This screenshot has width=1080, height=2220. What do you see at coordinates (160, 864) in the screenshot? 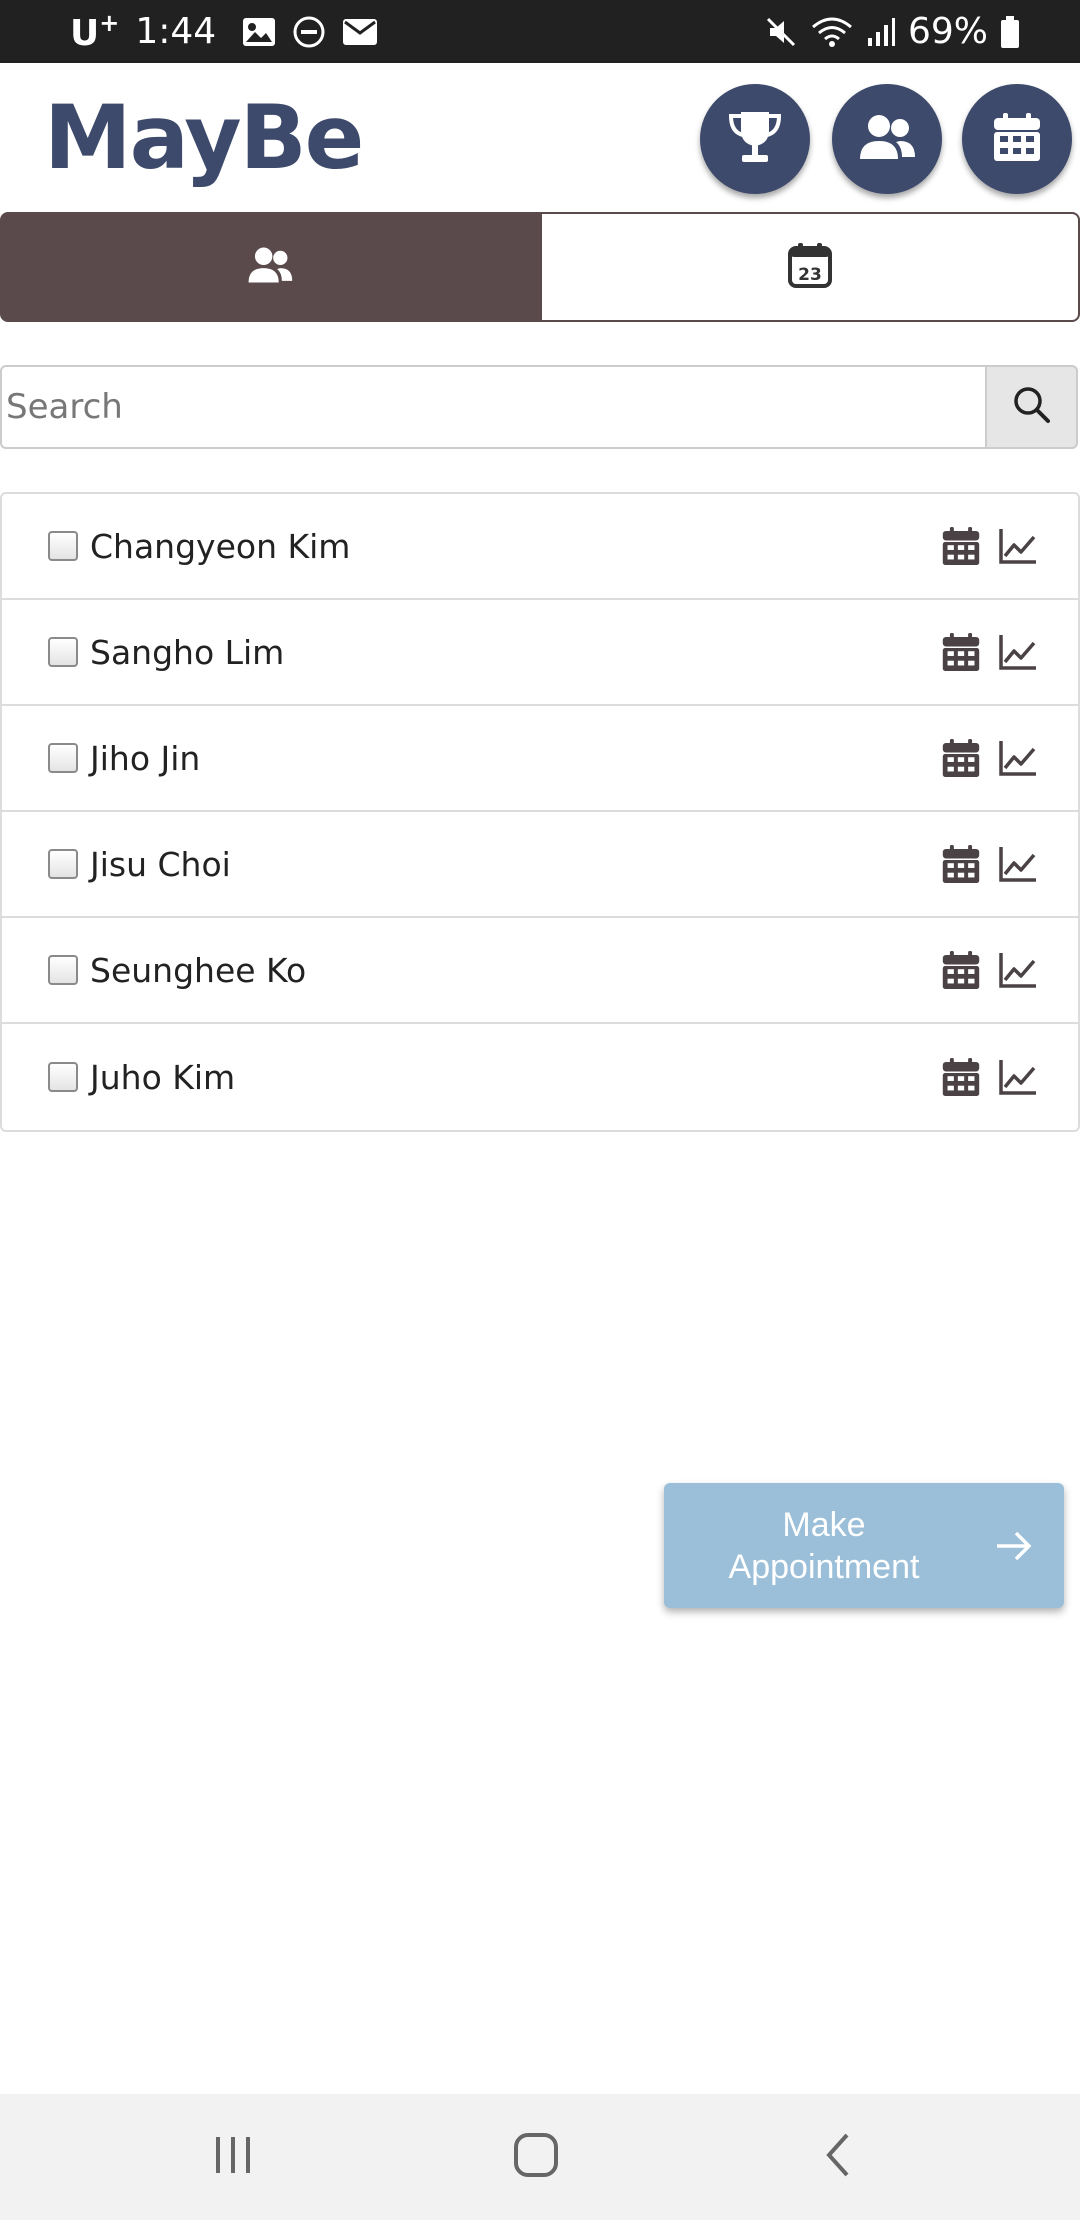
I see `friend-name: Jisu Choi` at bounding box center [160, 864].